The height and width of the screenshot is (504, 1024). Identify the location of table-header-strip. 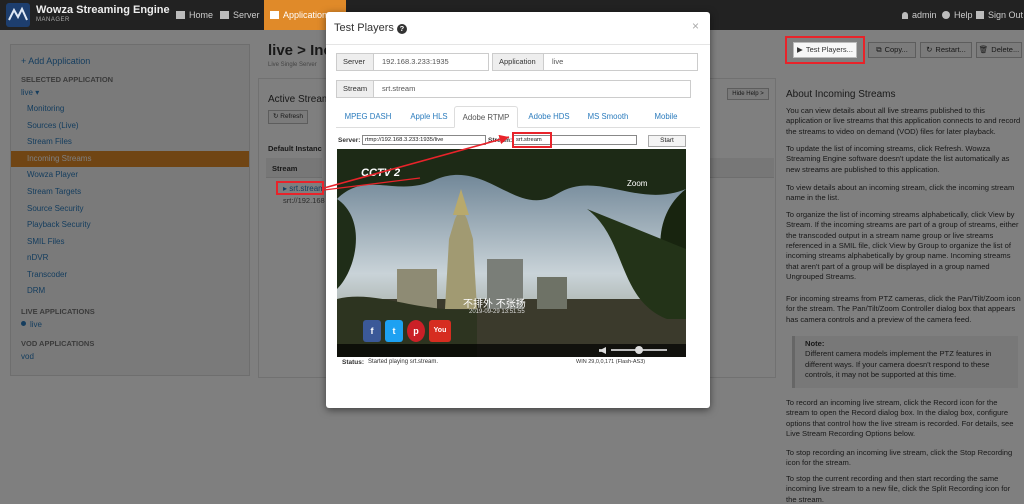
(741, 168).